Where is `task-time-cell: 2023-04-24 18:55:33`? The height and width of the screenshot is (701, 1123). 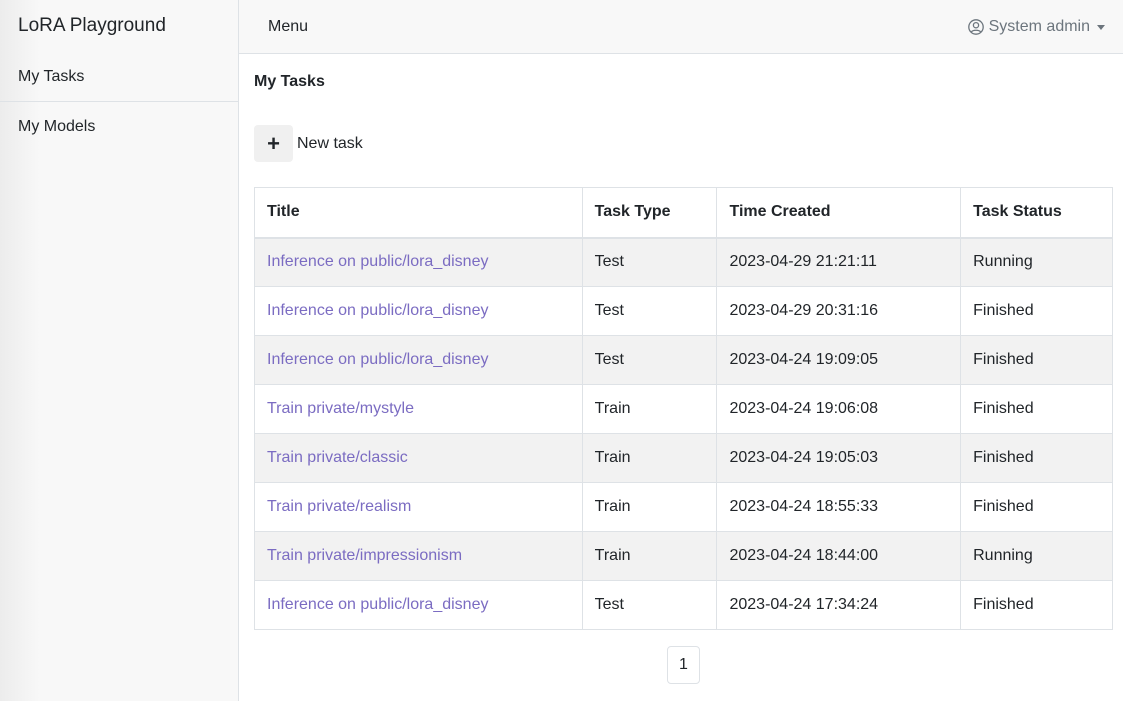 task-time-cell: 2023-04-24 18:55:33 is located at coordinates (839, 507).